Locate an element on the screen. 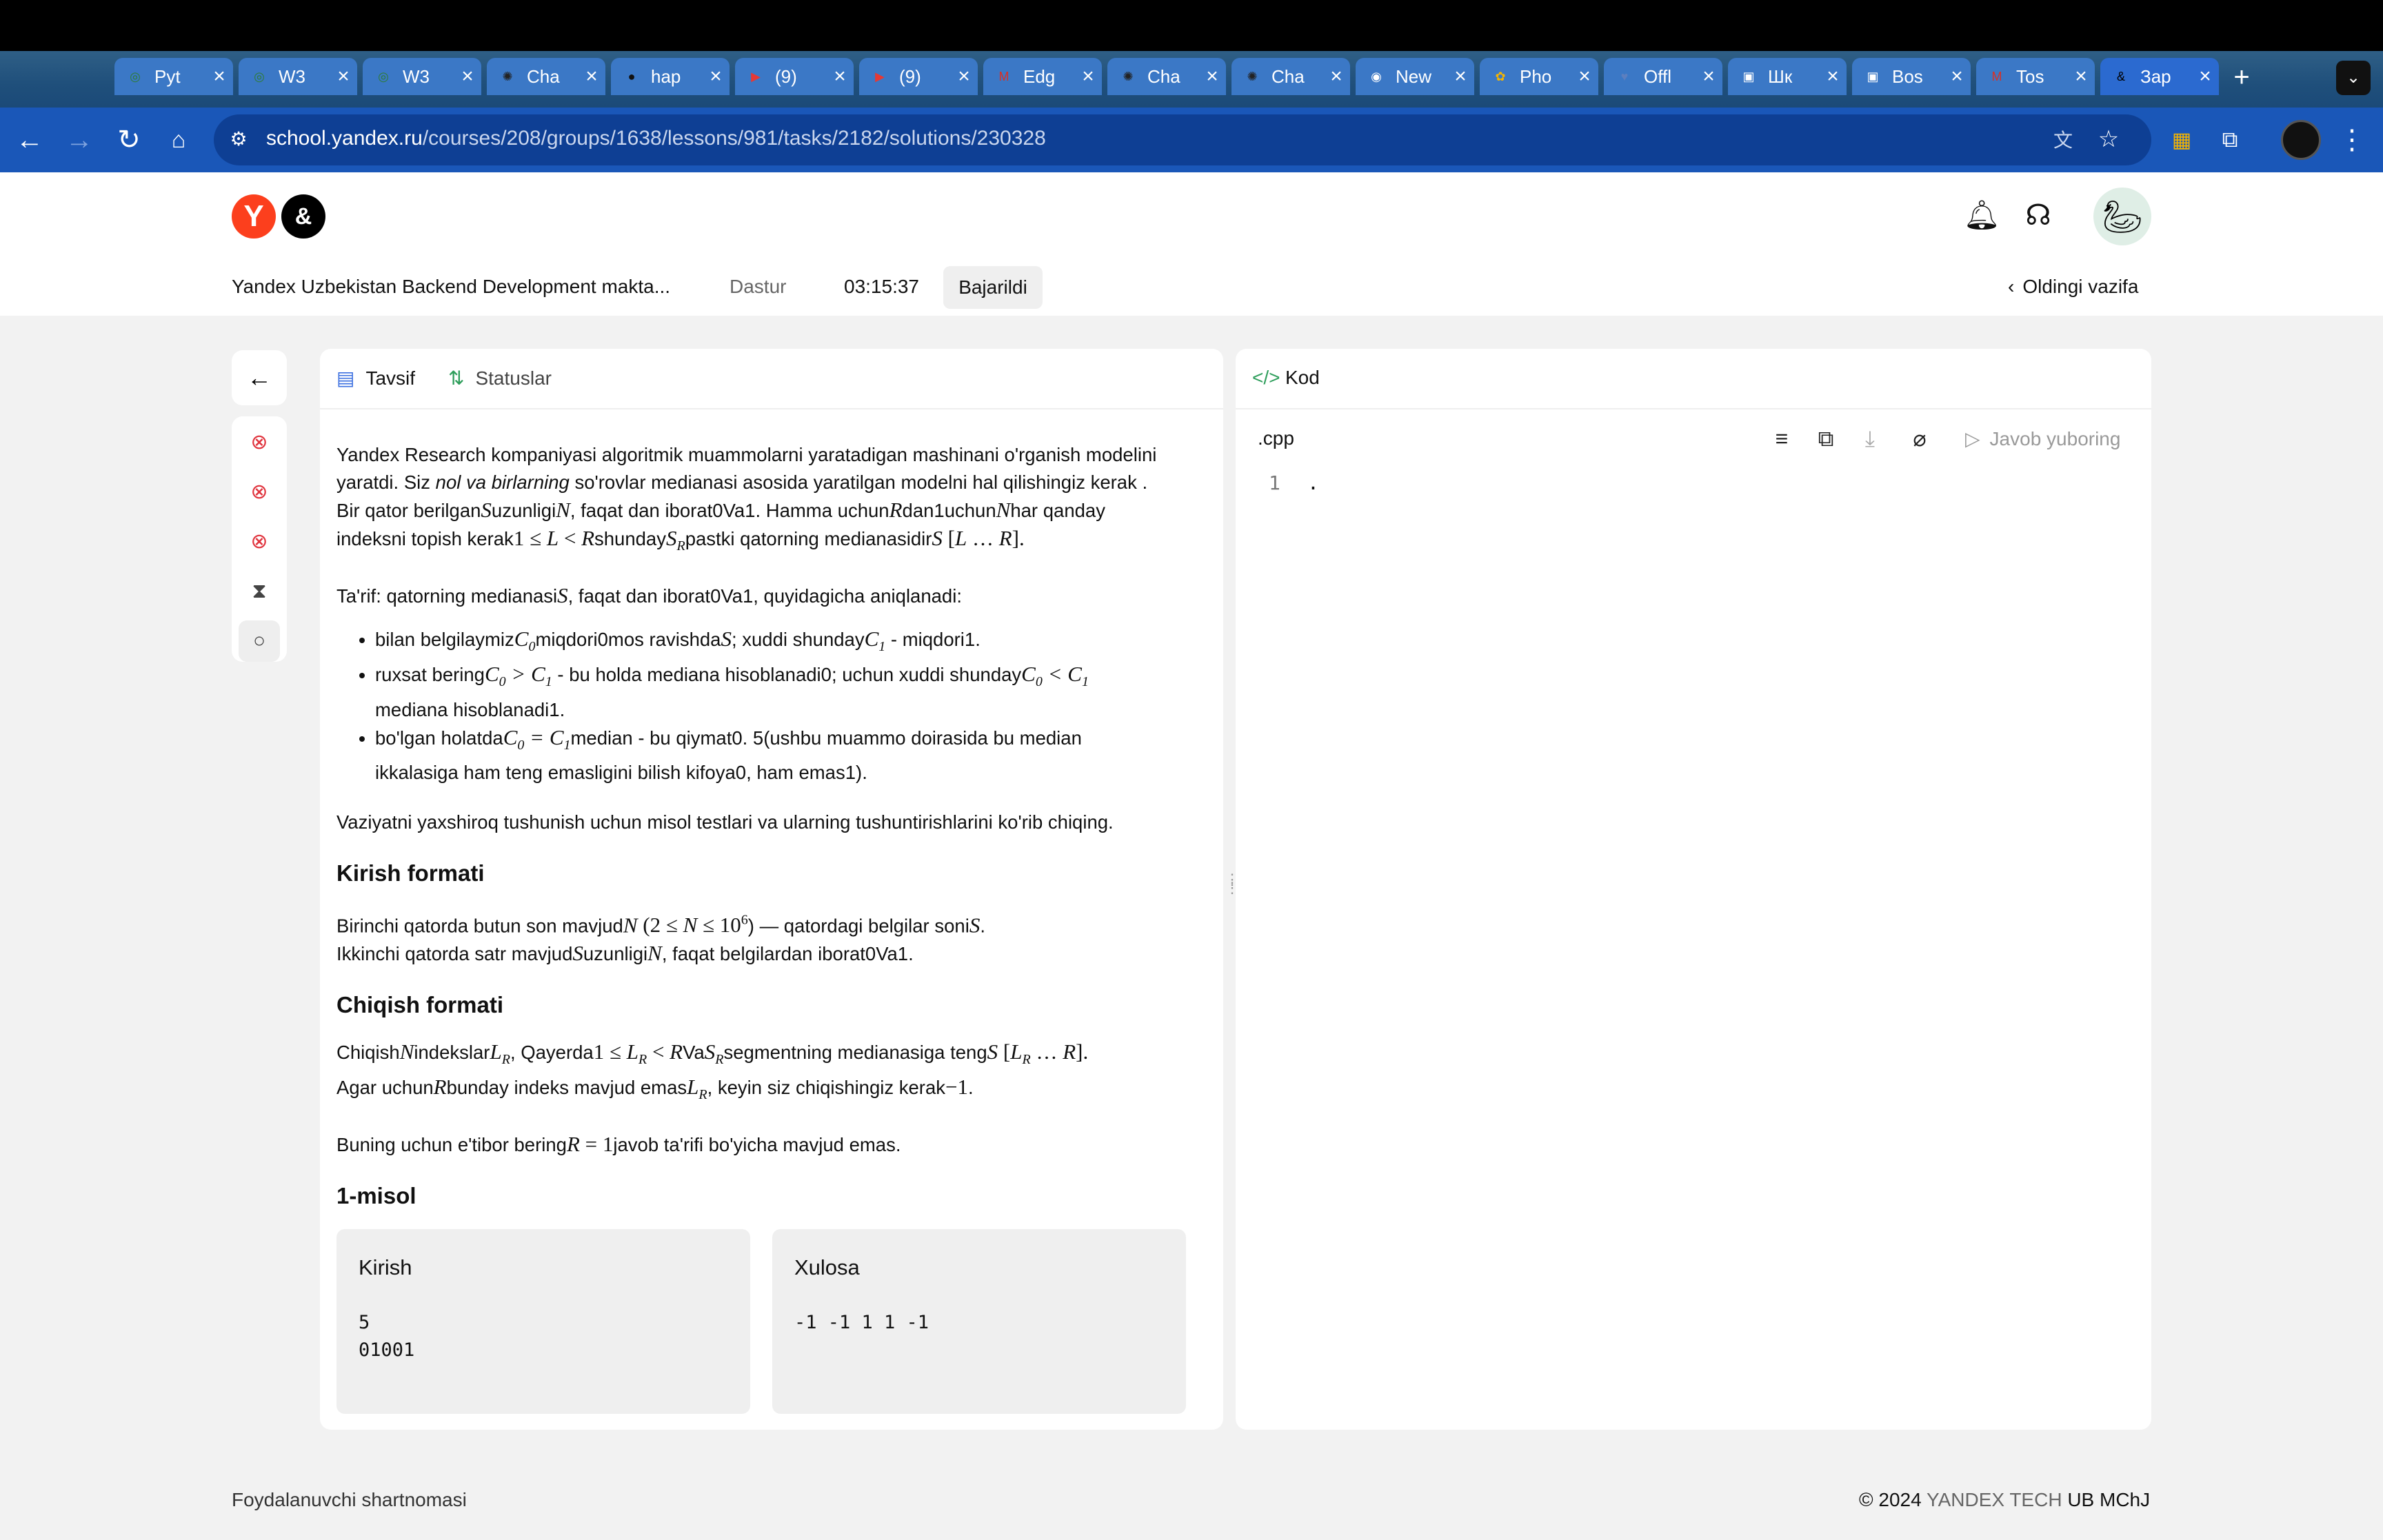  browser-tab: ▣ Bos × is located at coordinates (1911, 77).